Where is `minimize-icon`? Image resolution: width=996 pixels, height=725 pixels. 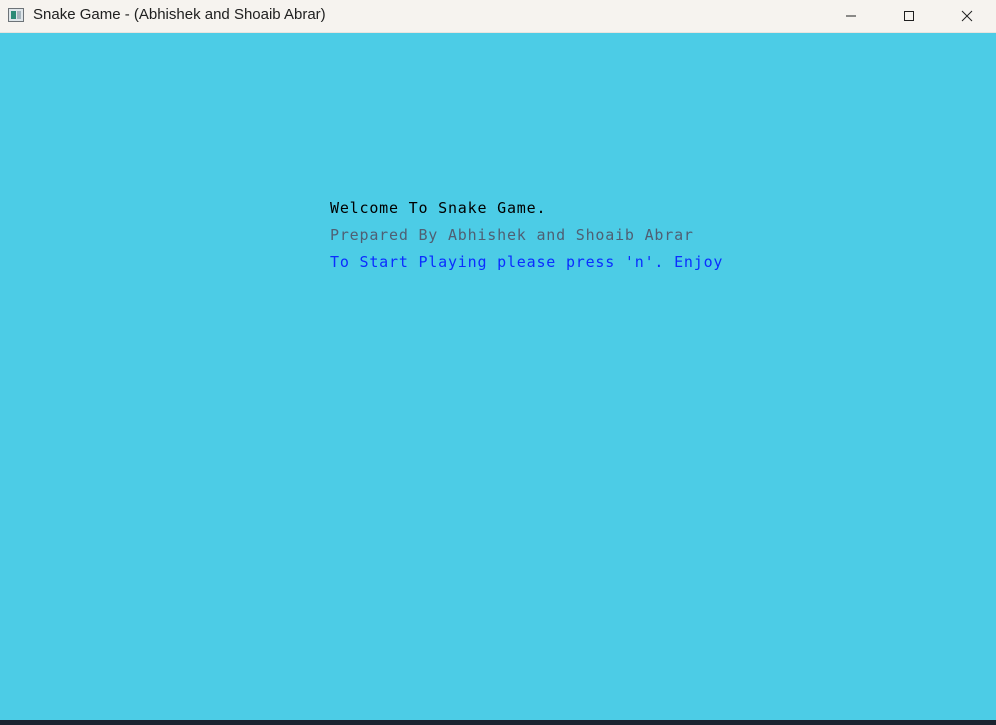
minimize-icon is located at coordinates (851, 16).